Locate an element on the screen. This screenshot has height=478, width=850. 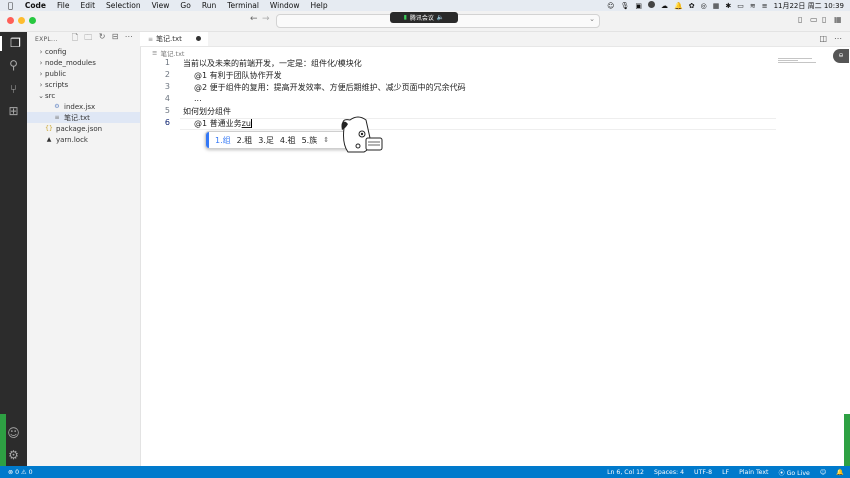
wechat-icon: ◎ is located at coordinates (704, 6).